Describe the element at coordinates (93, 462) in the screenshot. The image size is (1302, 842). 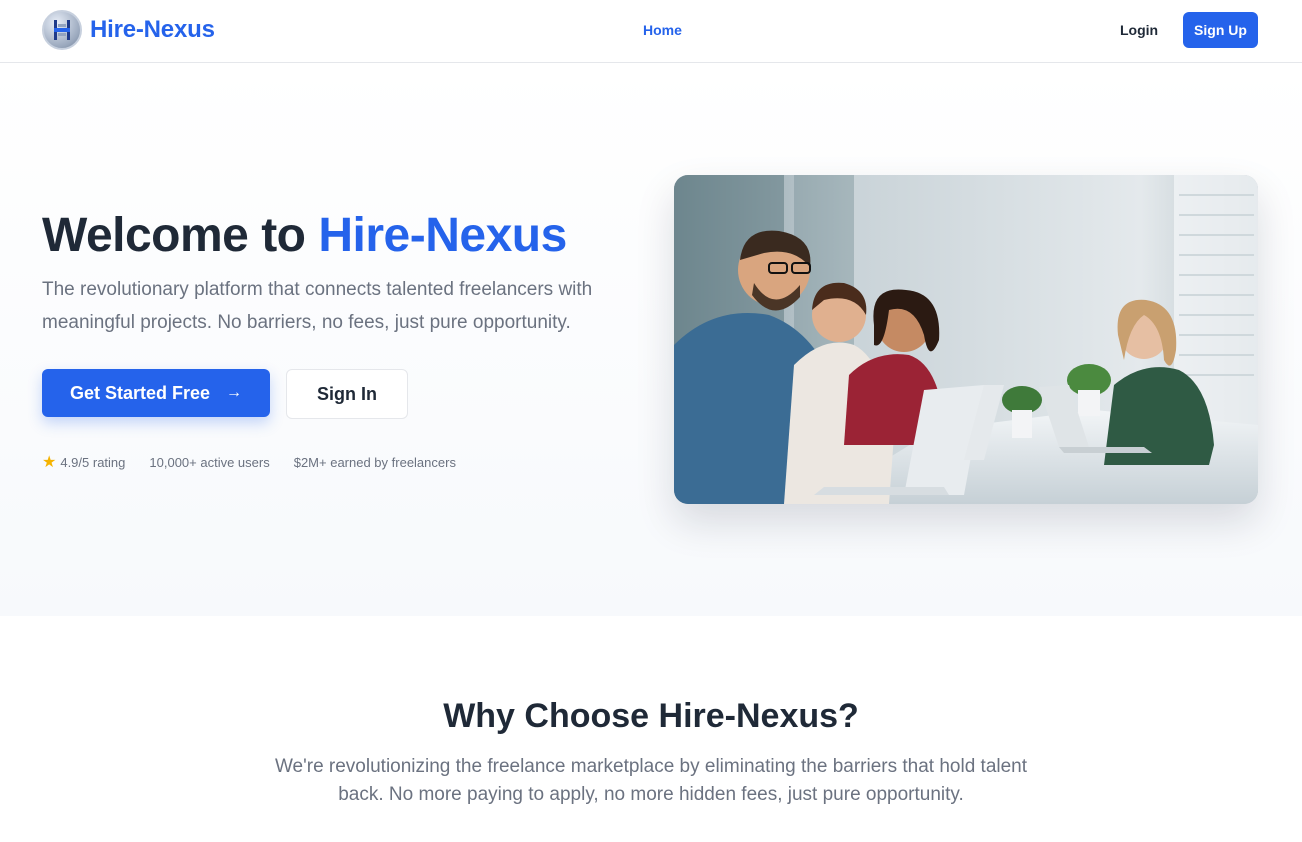
I see `stat-rating-text: 4.9/5 rating` at that location.